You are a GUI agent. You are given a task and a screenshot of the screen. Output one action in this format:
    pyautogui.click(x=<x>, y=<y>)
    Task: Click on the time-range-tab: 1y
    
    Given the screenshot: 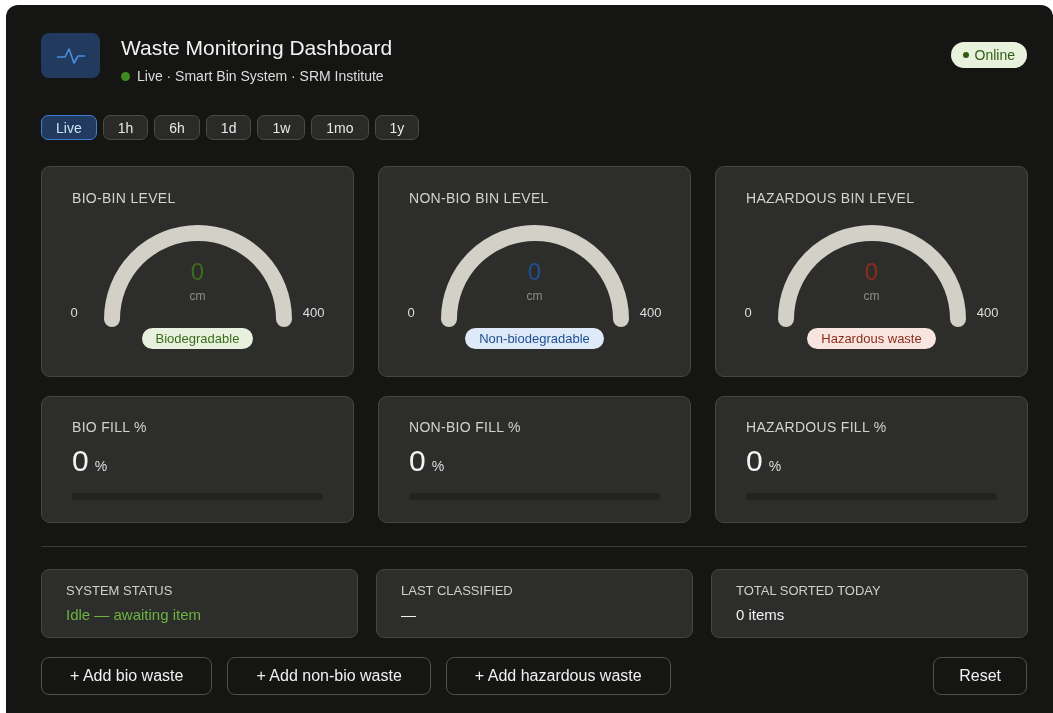 What is the action you would take?
    pyautogui.click(x=397, y=127)
    